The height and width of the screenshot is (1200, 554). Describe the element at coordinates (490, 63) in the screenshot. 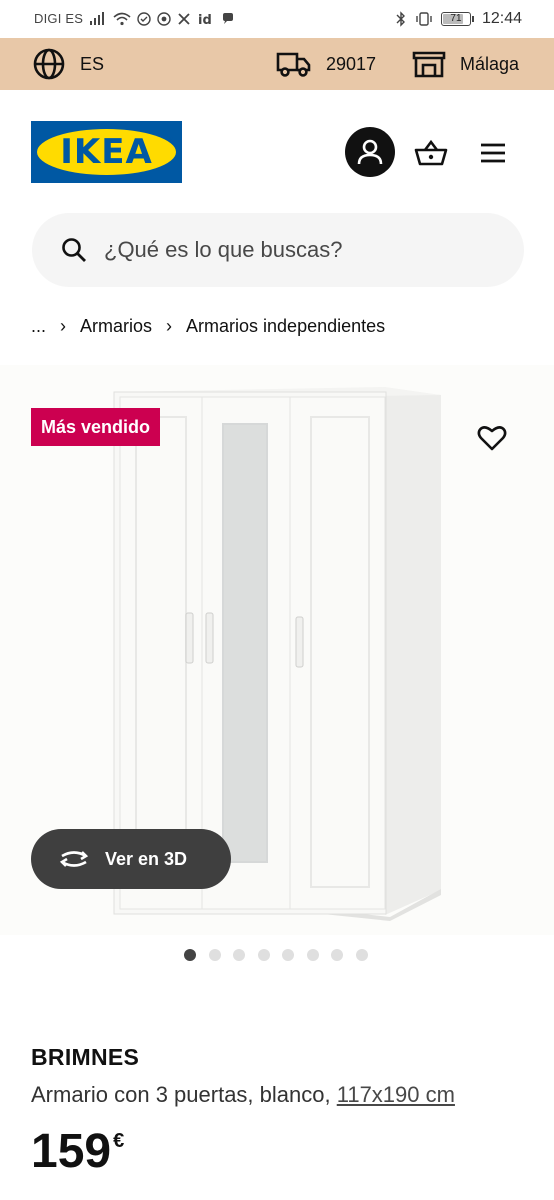

I see `store-label: Málaga` at that location.